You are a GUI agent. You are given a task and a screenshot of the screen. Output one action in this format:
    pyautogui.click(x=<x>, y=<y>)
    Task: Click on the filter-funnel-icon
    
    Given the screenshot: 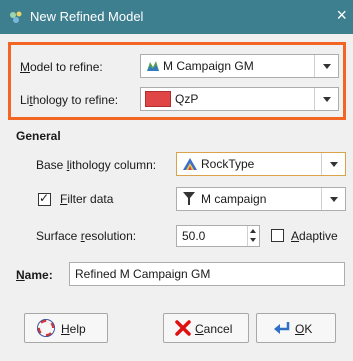 What is the action you would take?
    pyautogui.click(x=189, y=198)
    